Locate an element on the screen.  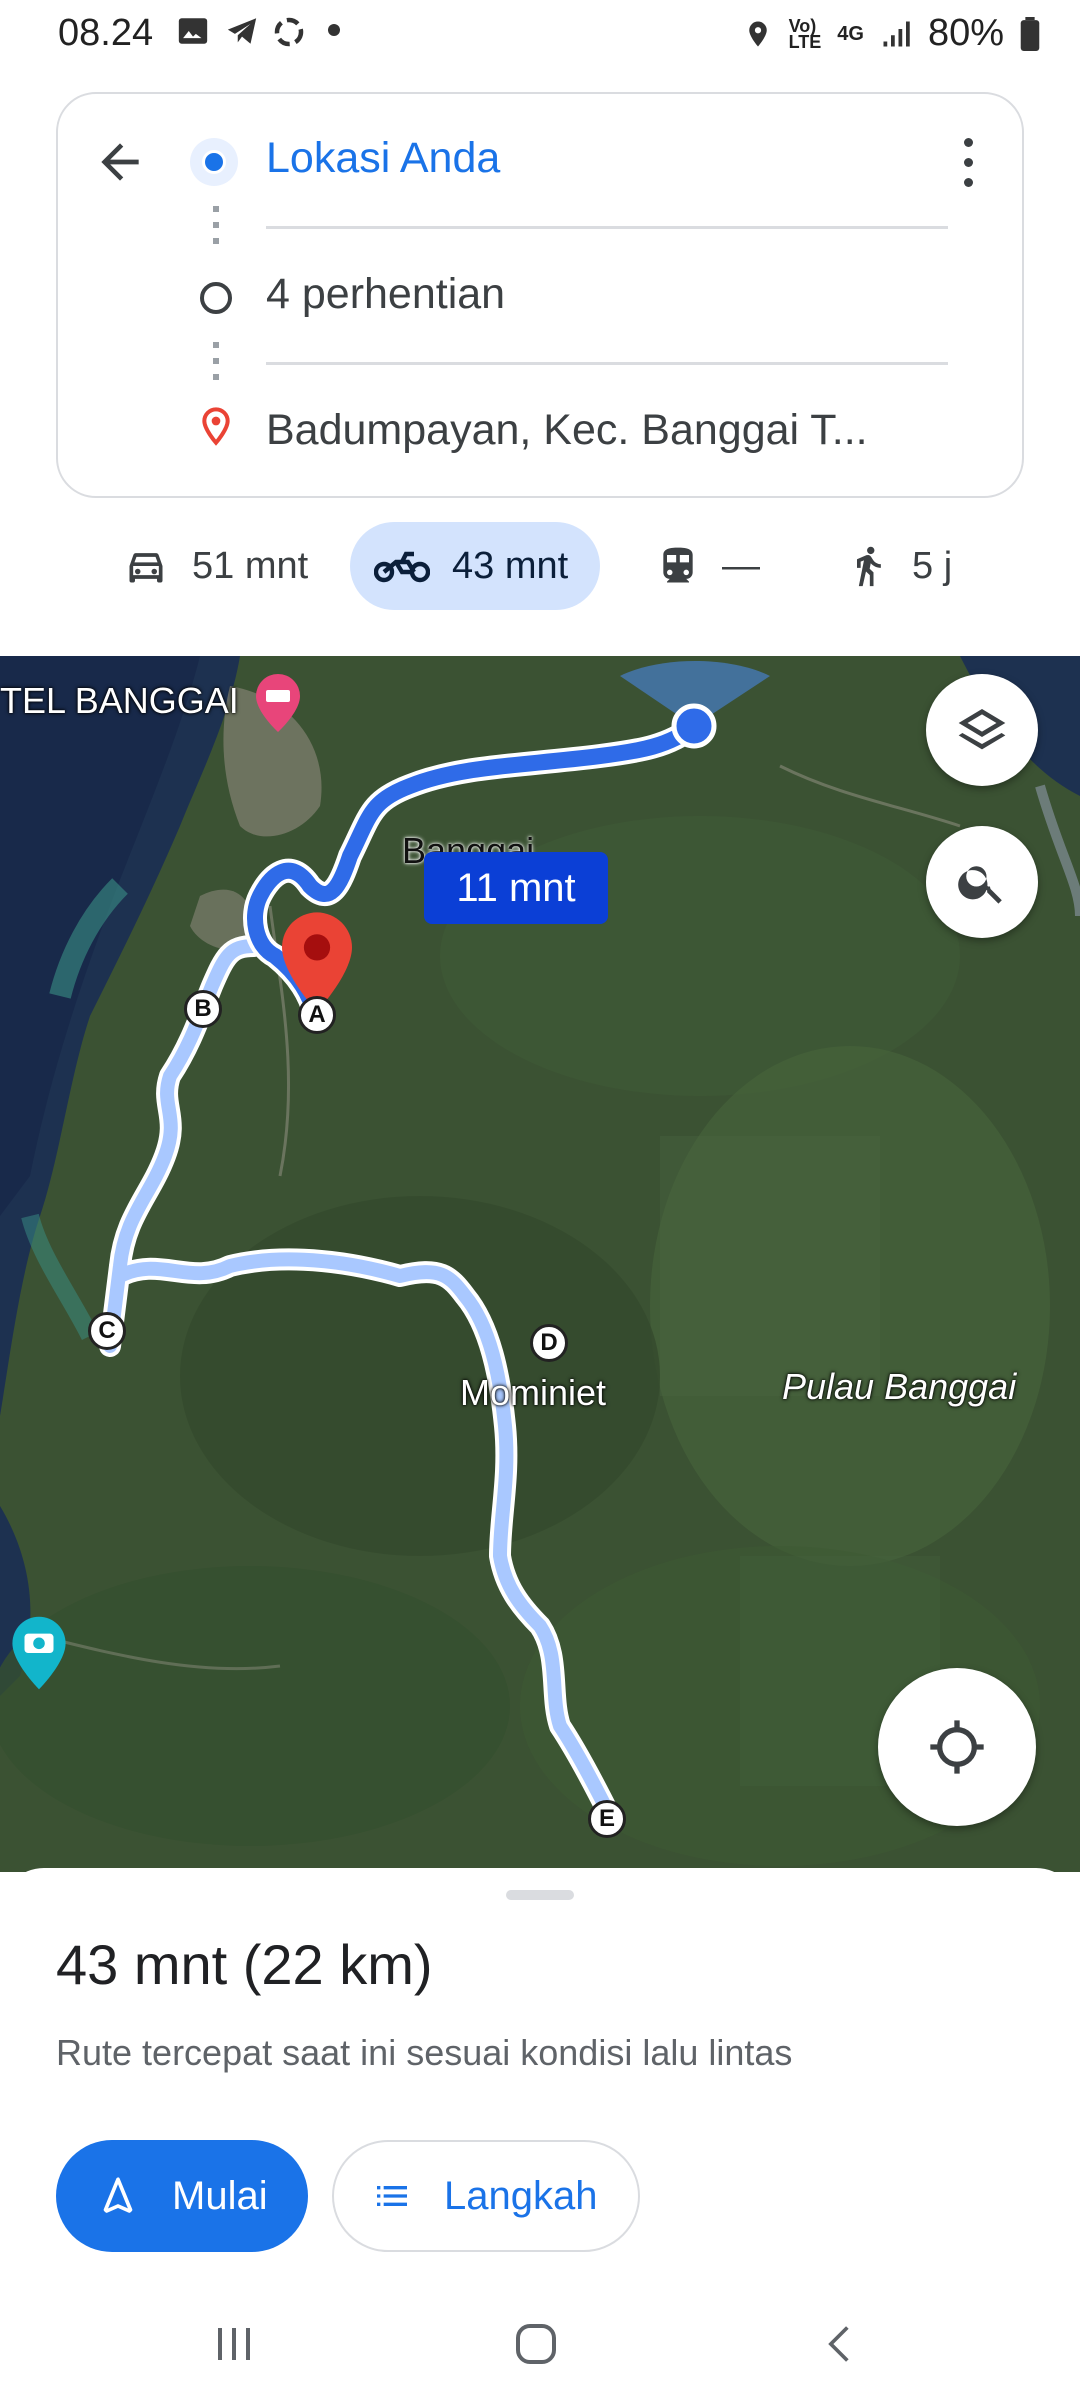
mode-motorcycle-label: 43 mnt is located at coordinates (510, 565).